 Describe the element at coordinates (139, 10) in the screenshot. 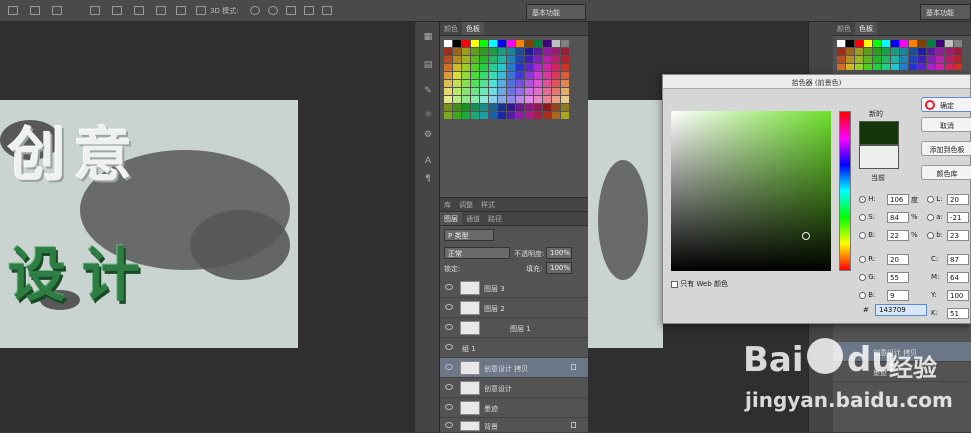

I see `distribute-bottom-icon` at that location.